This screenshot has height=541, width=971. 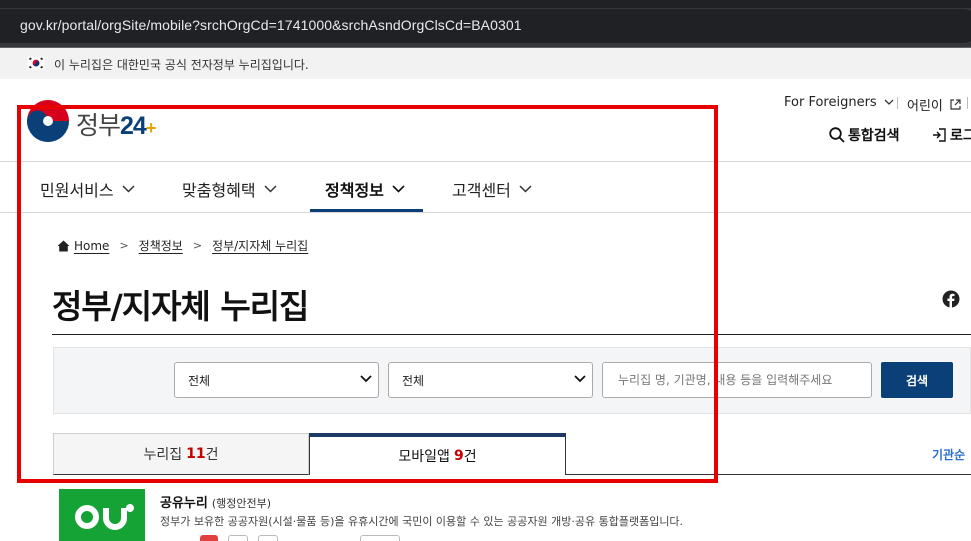 What do you see at coordinates (511, 334) in the screenshot?
I see `title-divider` at bounding box center [511, 334].